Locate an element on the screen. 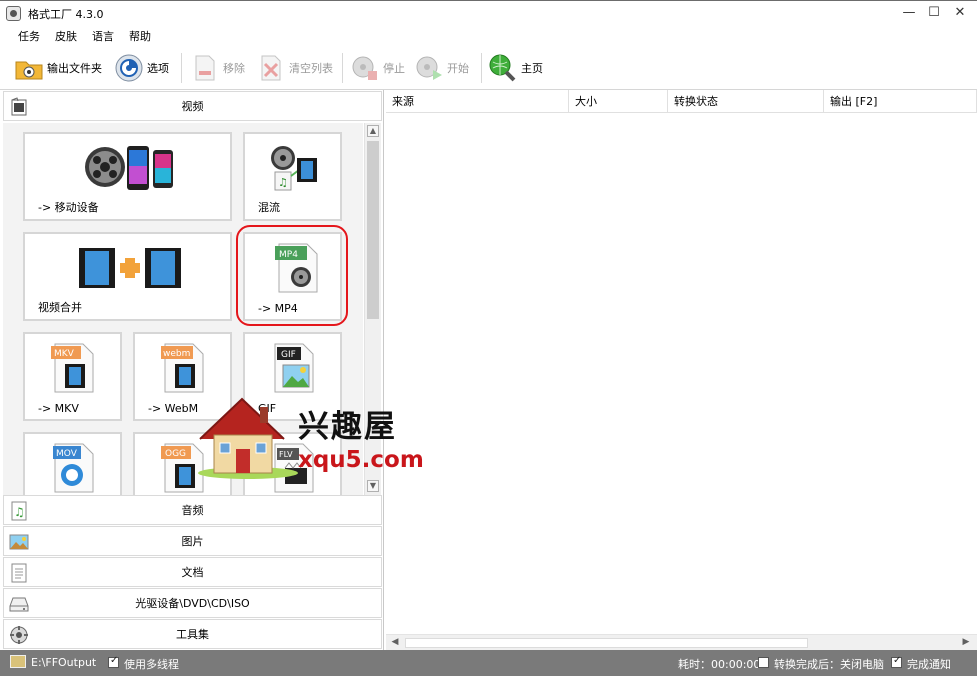 The image size is (977, 676). output-folder-button: 输出文件夹 is located at coordinates (58, 68).